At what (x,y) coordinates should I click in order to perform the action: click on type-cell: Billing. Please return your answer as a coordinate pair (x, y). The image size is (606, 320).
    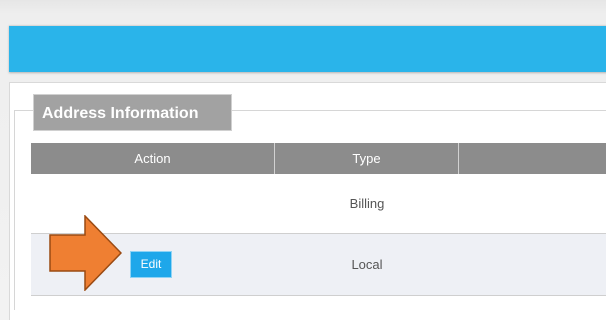
    Looking at the image, I should click on (367, 203).